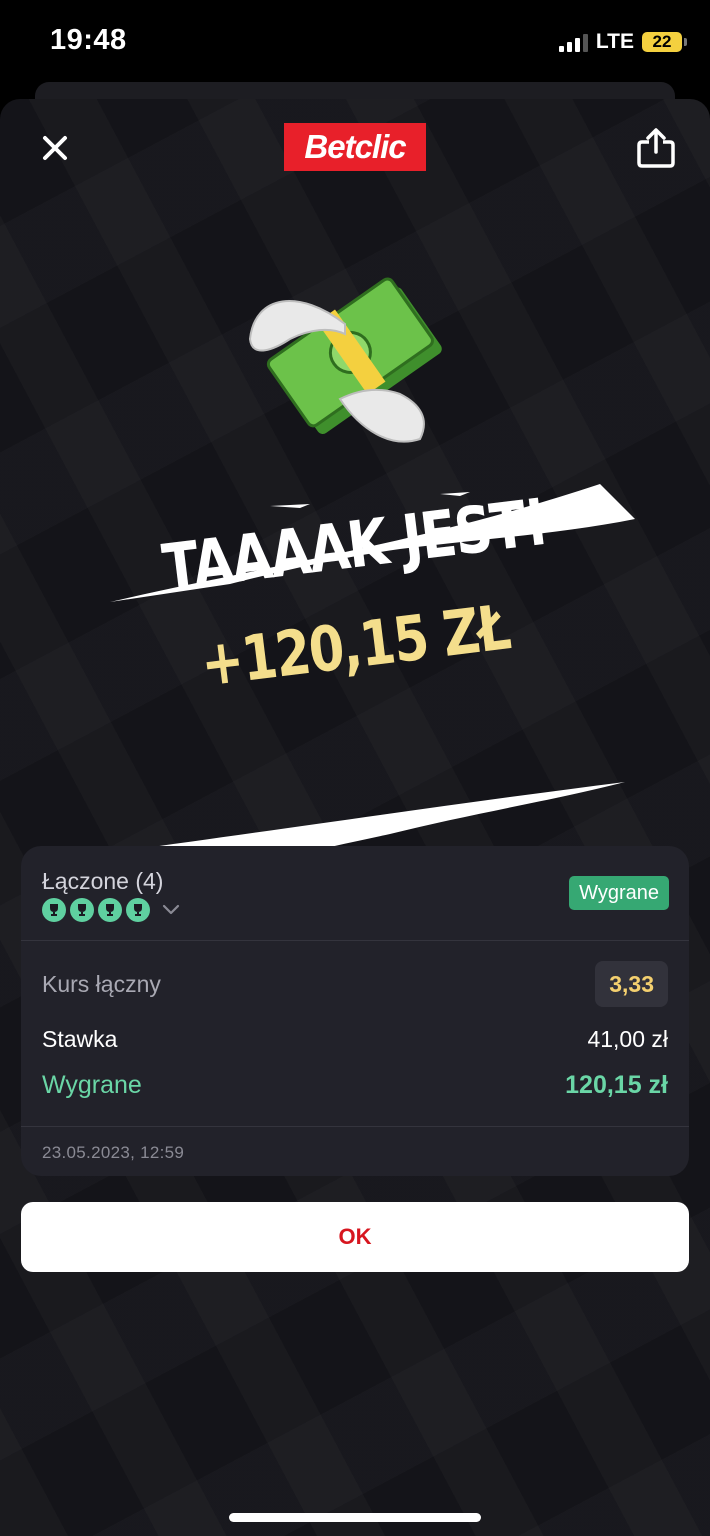 This screenshot has height=1536, width=710. Describe the element at coordinates (355, 1144) in the screenshot. I see `bet-card-footer: 23.05.2023, 12:59` at that location.